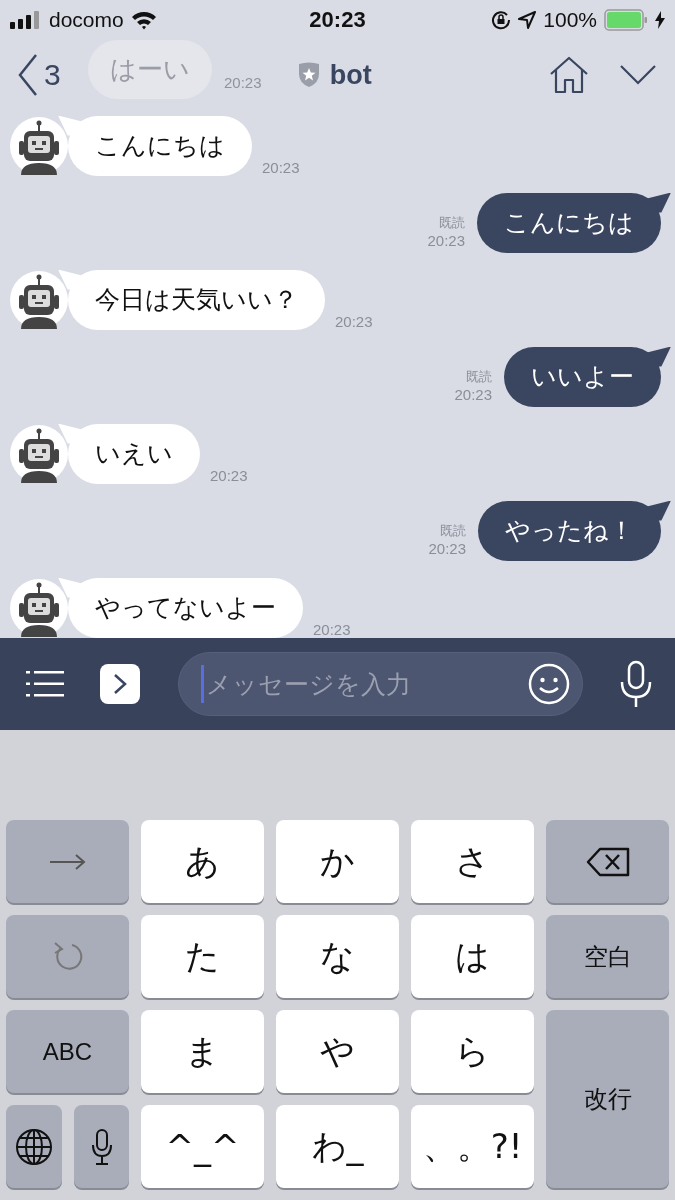 The height and width of the screenshot is (1200, 675). I want to click on keyboard-key: ら, so click(472, 1051).